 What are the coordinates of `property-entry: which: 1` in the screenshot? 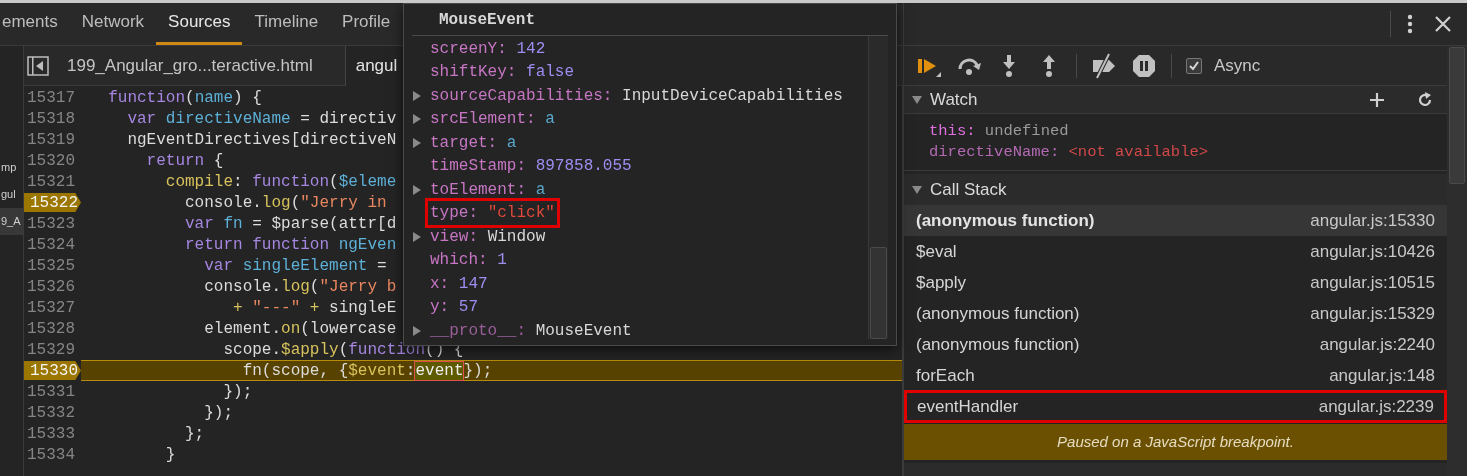 It's located at (468, 261).